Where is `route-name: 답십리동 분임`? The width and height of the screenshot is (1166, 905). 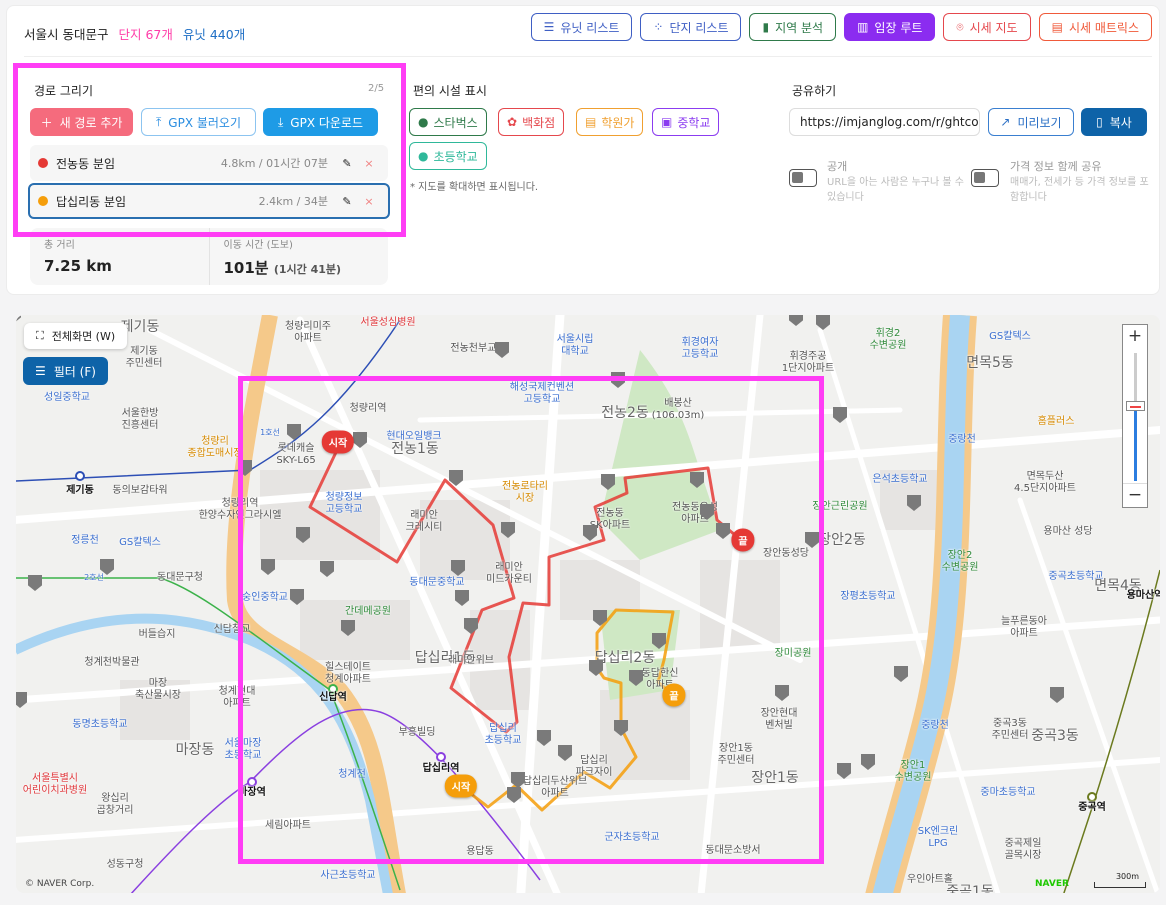
route-name: 답십리동 분임 is located at coordinates (91, 201).